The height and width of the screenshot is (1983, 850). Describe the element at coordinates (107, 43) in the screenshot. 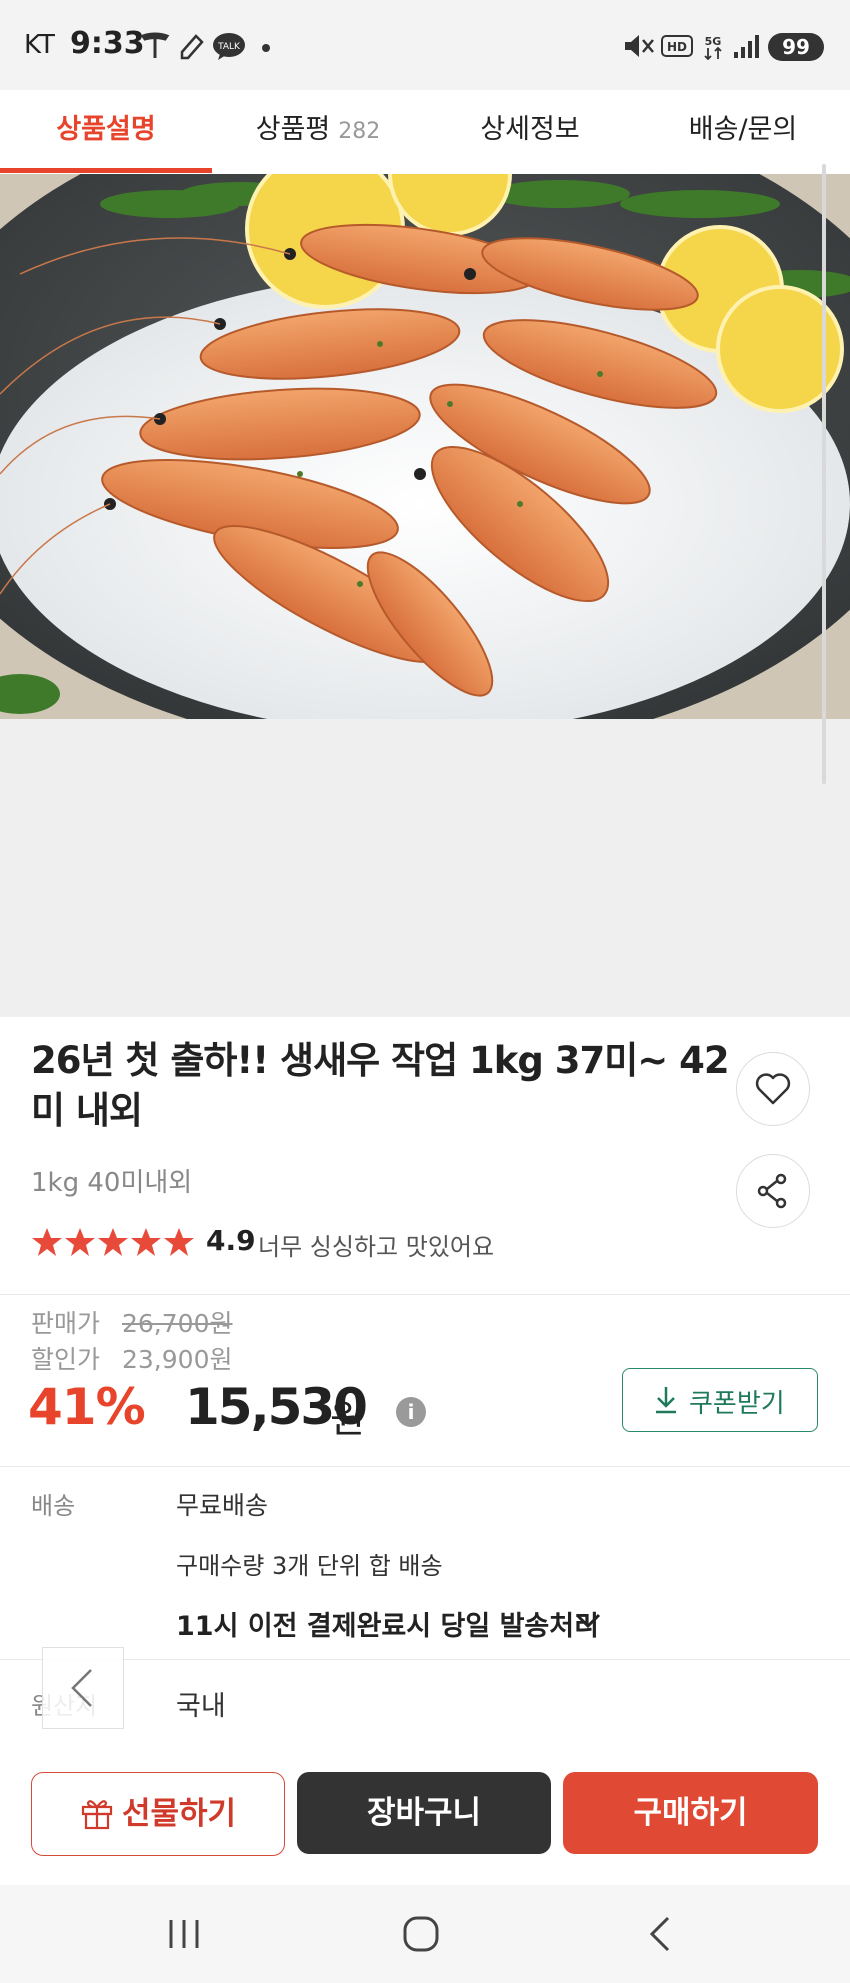

I see `clock: 9:33` at that location.